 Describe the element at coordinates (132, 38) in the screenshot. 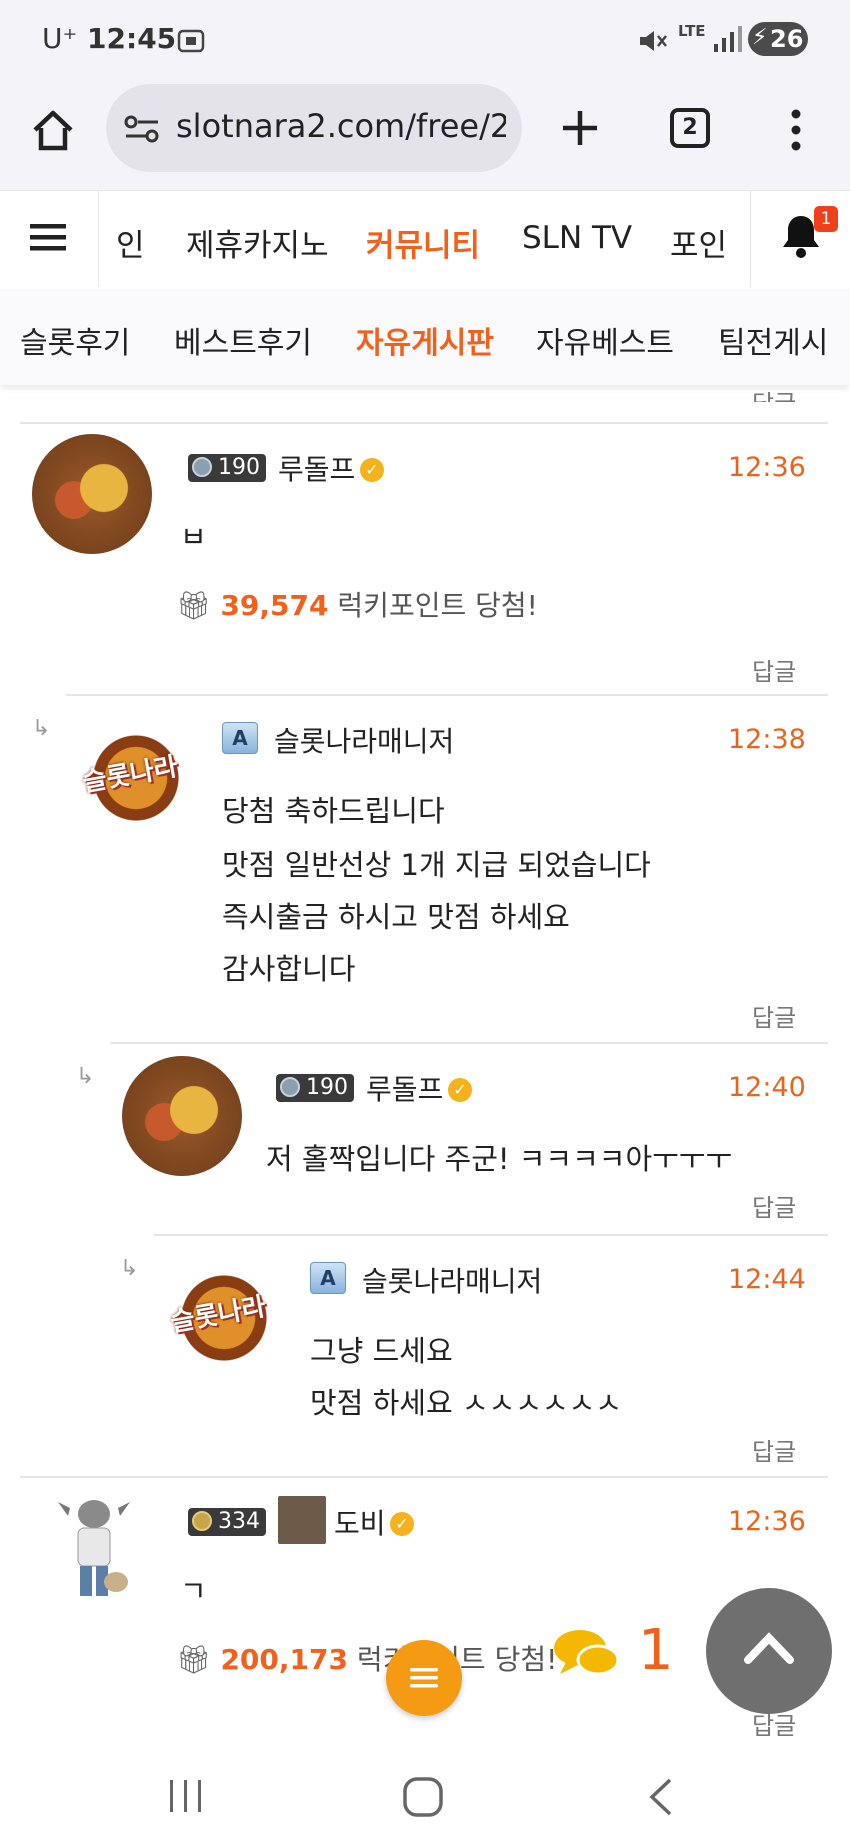

I see `clock: 12:45` at that location.